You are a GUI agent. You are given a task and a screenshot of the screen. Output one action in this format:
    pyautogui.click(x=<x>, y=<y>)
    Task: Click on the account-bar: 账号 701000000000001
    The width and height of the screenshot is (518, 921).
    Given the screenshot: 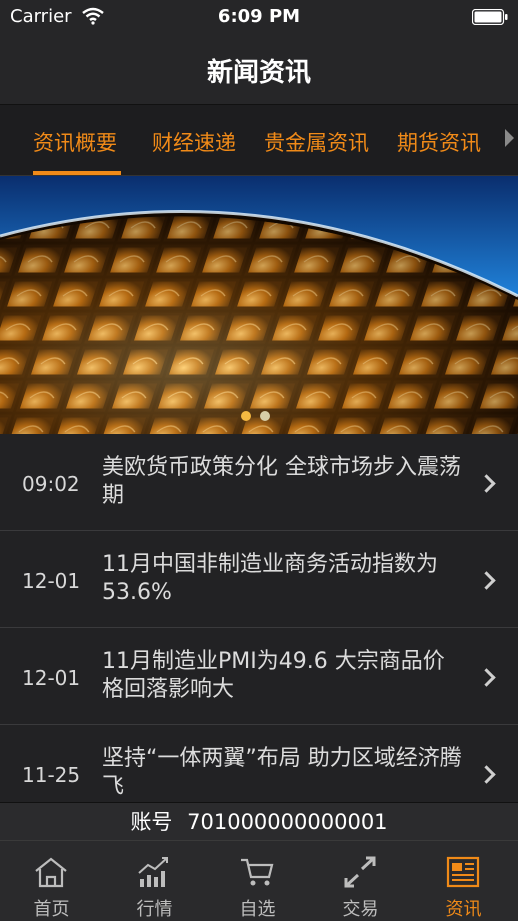 What is the action you would take?
    pyautogui.click(x=259, y=821)
    